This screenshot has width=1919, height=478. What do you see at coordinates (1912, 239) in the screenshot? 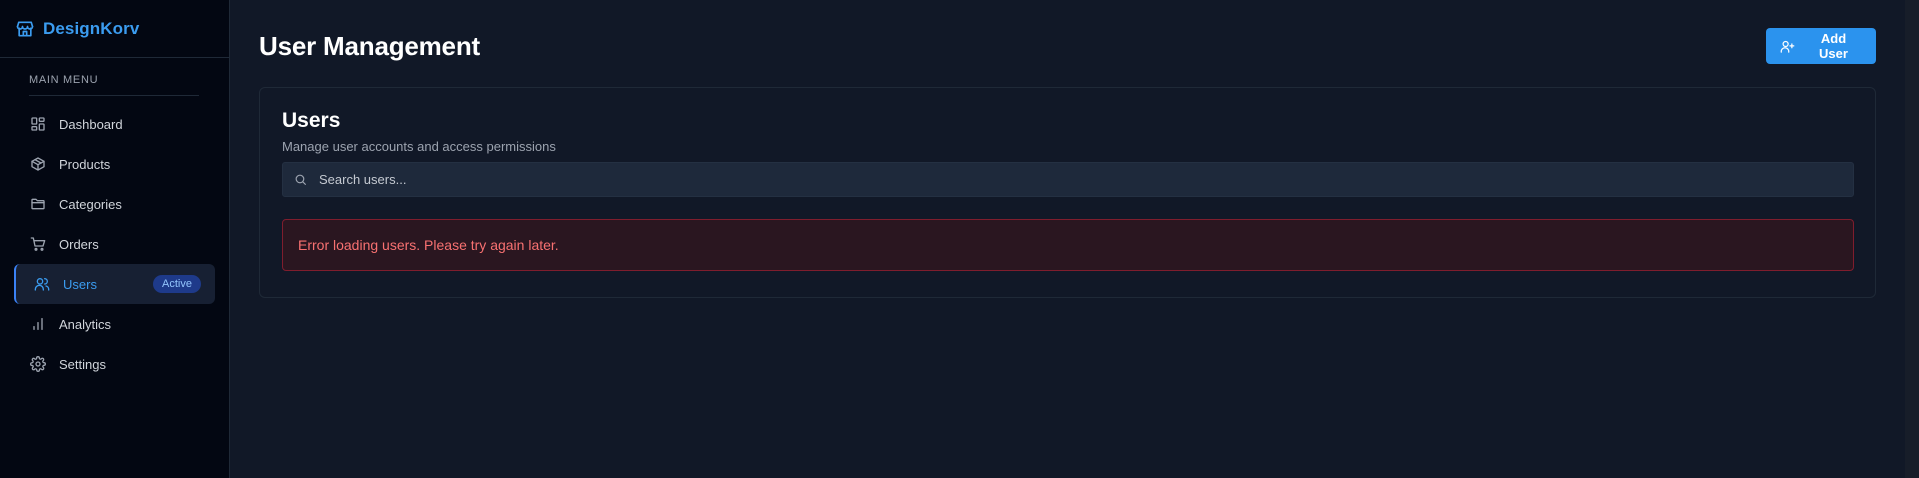
I see `page-scrollbar` at bounding box center [1912, 239].